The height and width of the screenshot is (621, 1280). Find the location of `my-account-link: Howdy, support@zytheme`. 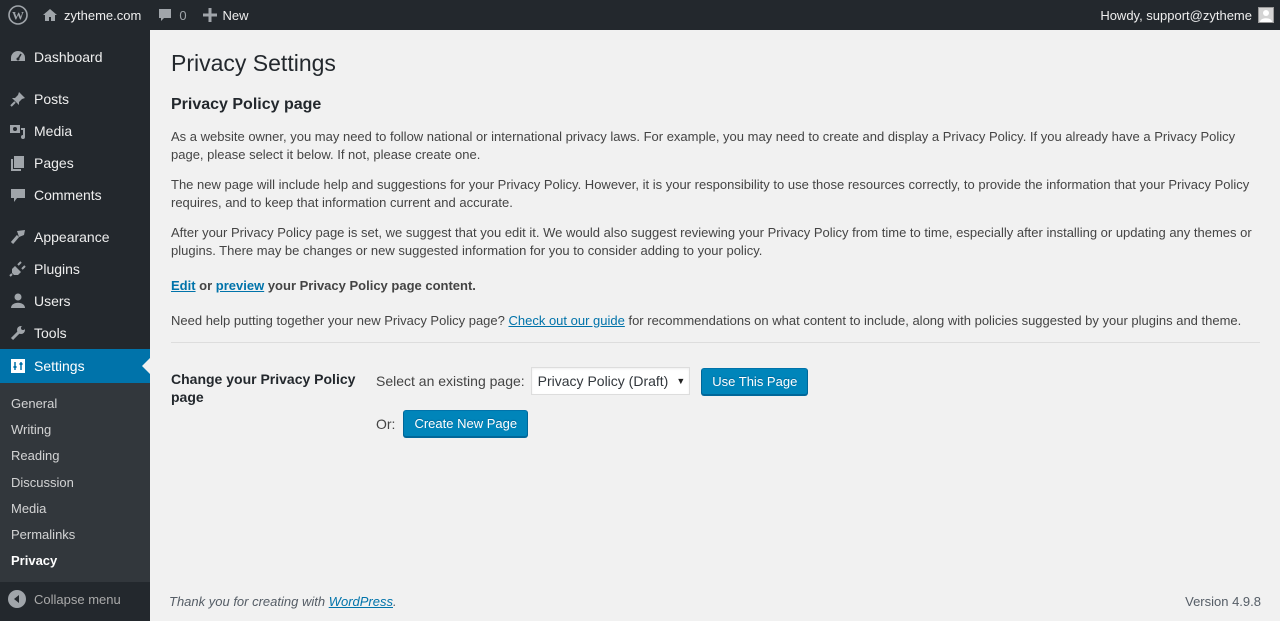

my-account-link: Howdy, support@zytheme is located at coordinates (1186, 15).